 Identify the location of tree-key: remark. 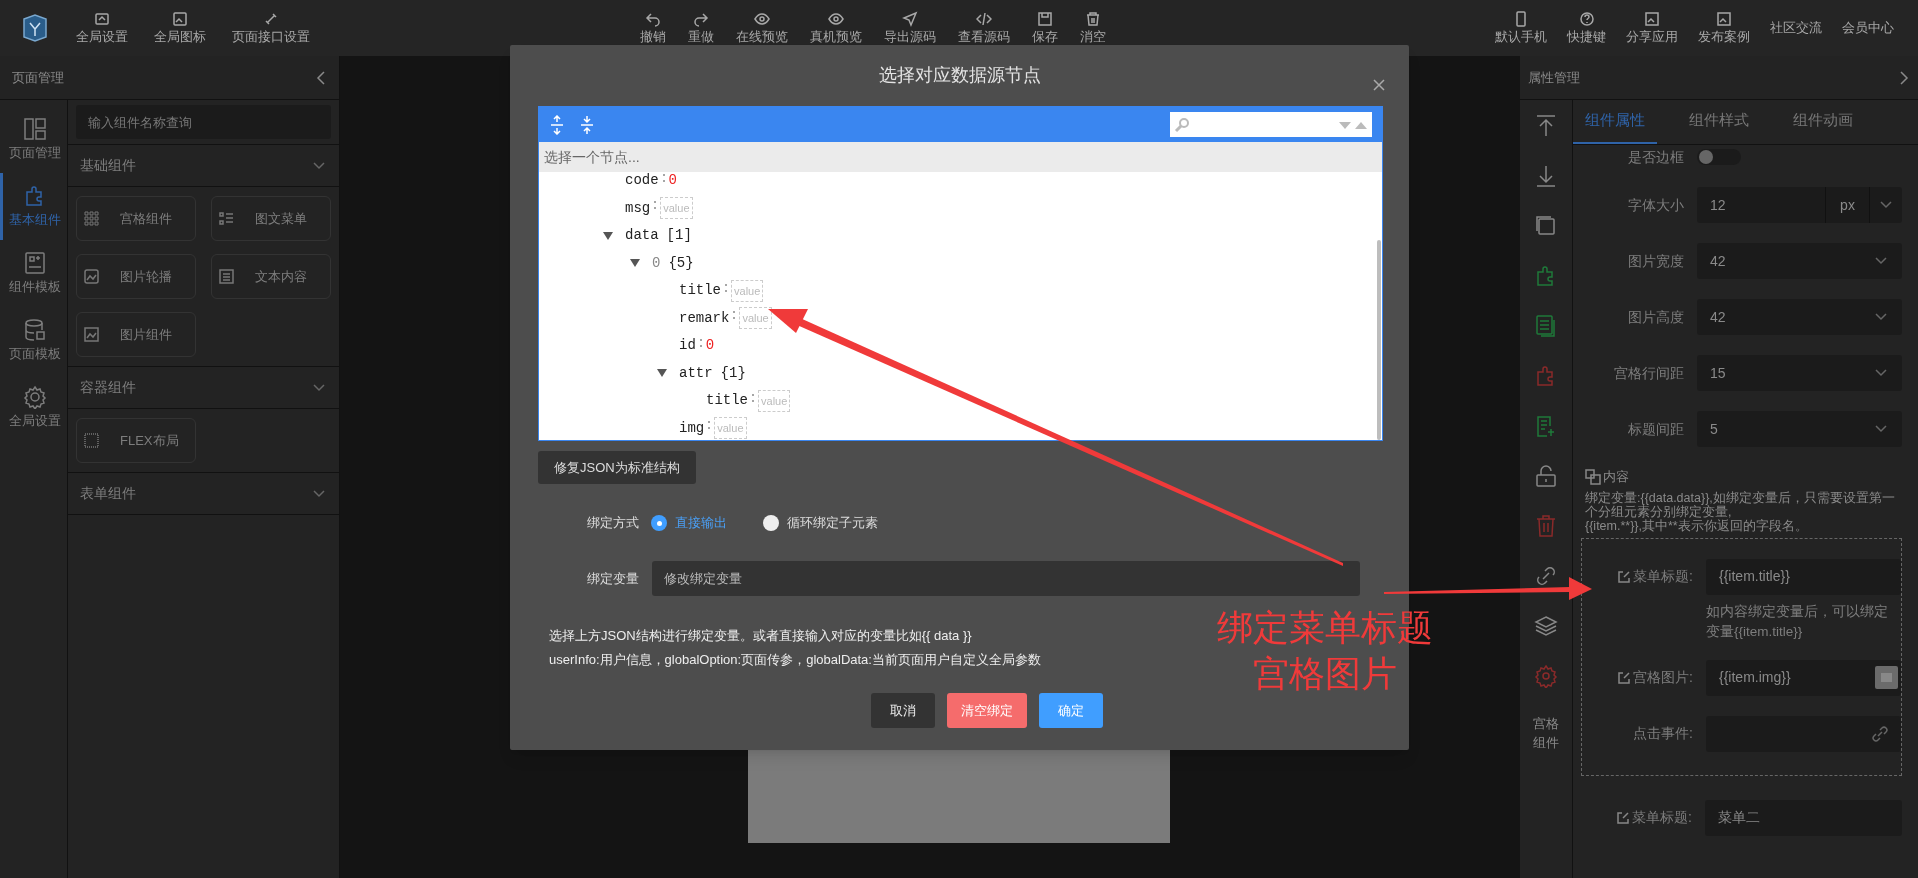
(704, 318).